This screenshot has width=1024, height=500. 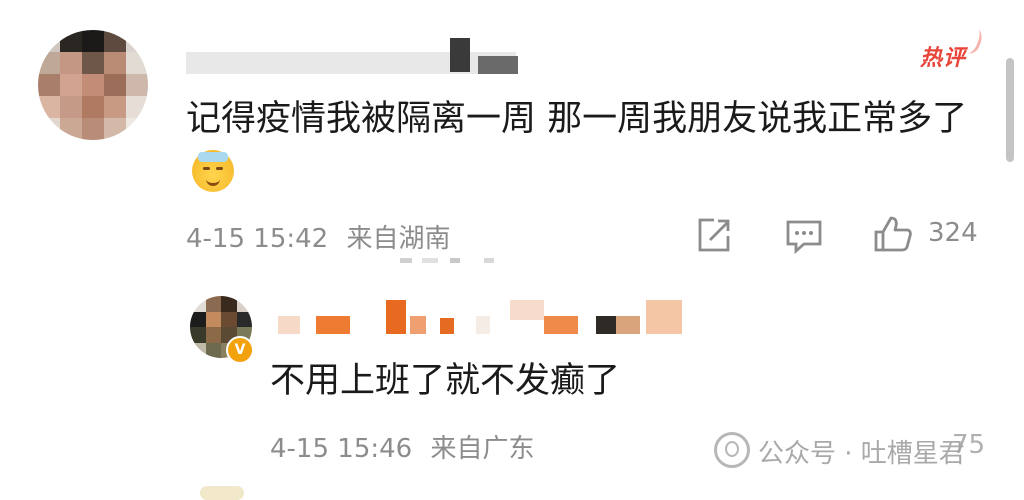 I want to click on next-item-hint, so click(x=222, y=493).